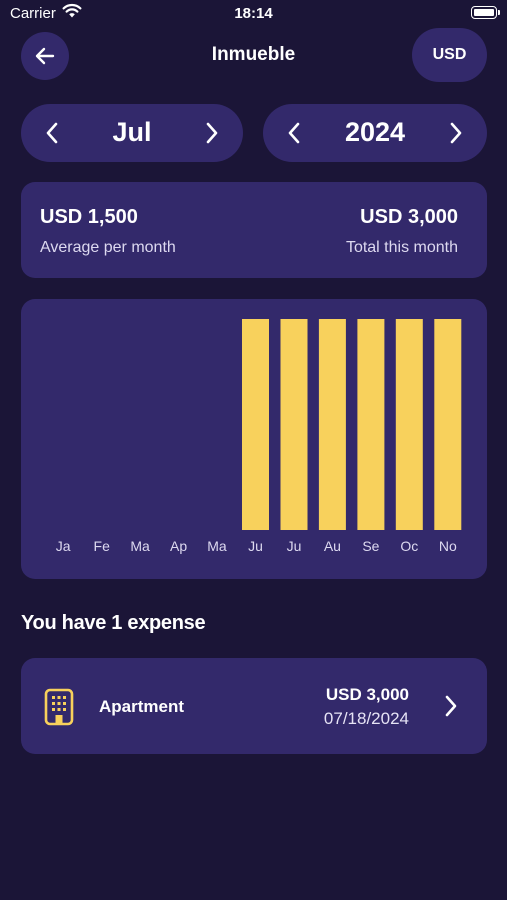  What do you see at coordinates (375, 133) in the screenshot?
I see `year-selector: 2024` at bounding box center [375, 133].